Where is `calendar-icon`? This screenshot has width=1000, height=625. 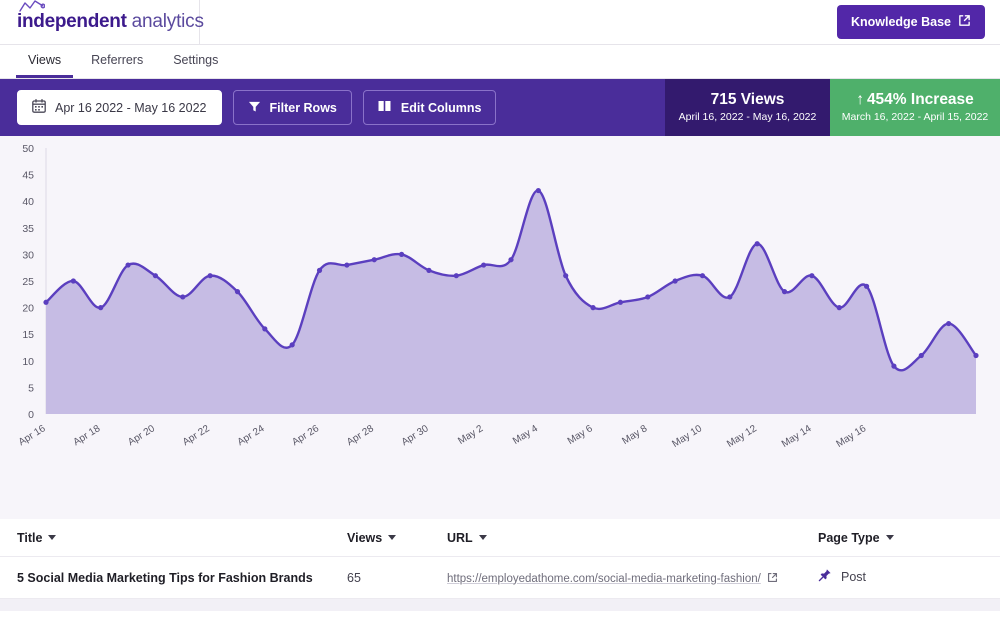
calendar-icon is located at coordinates (39, 107).